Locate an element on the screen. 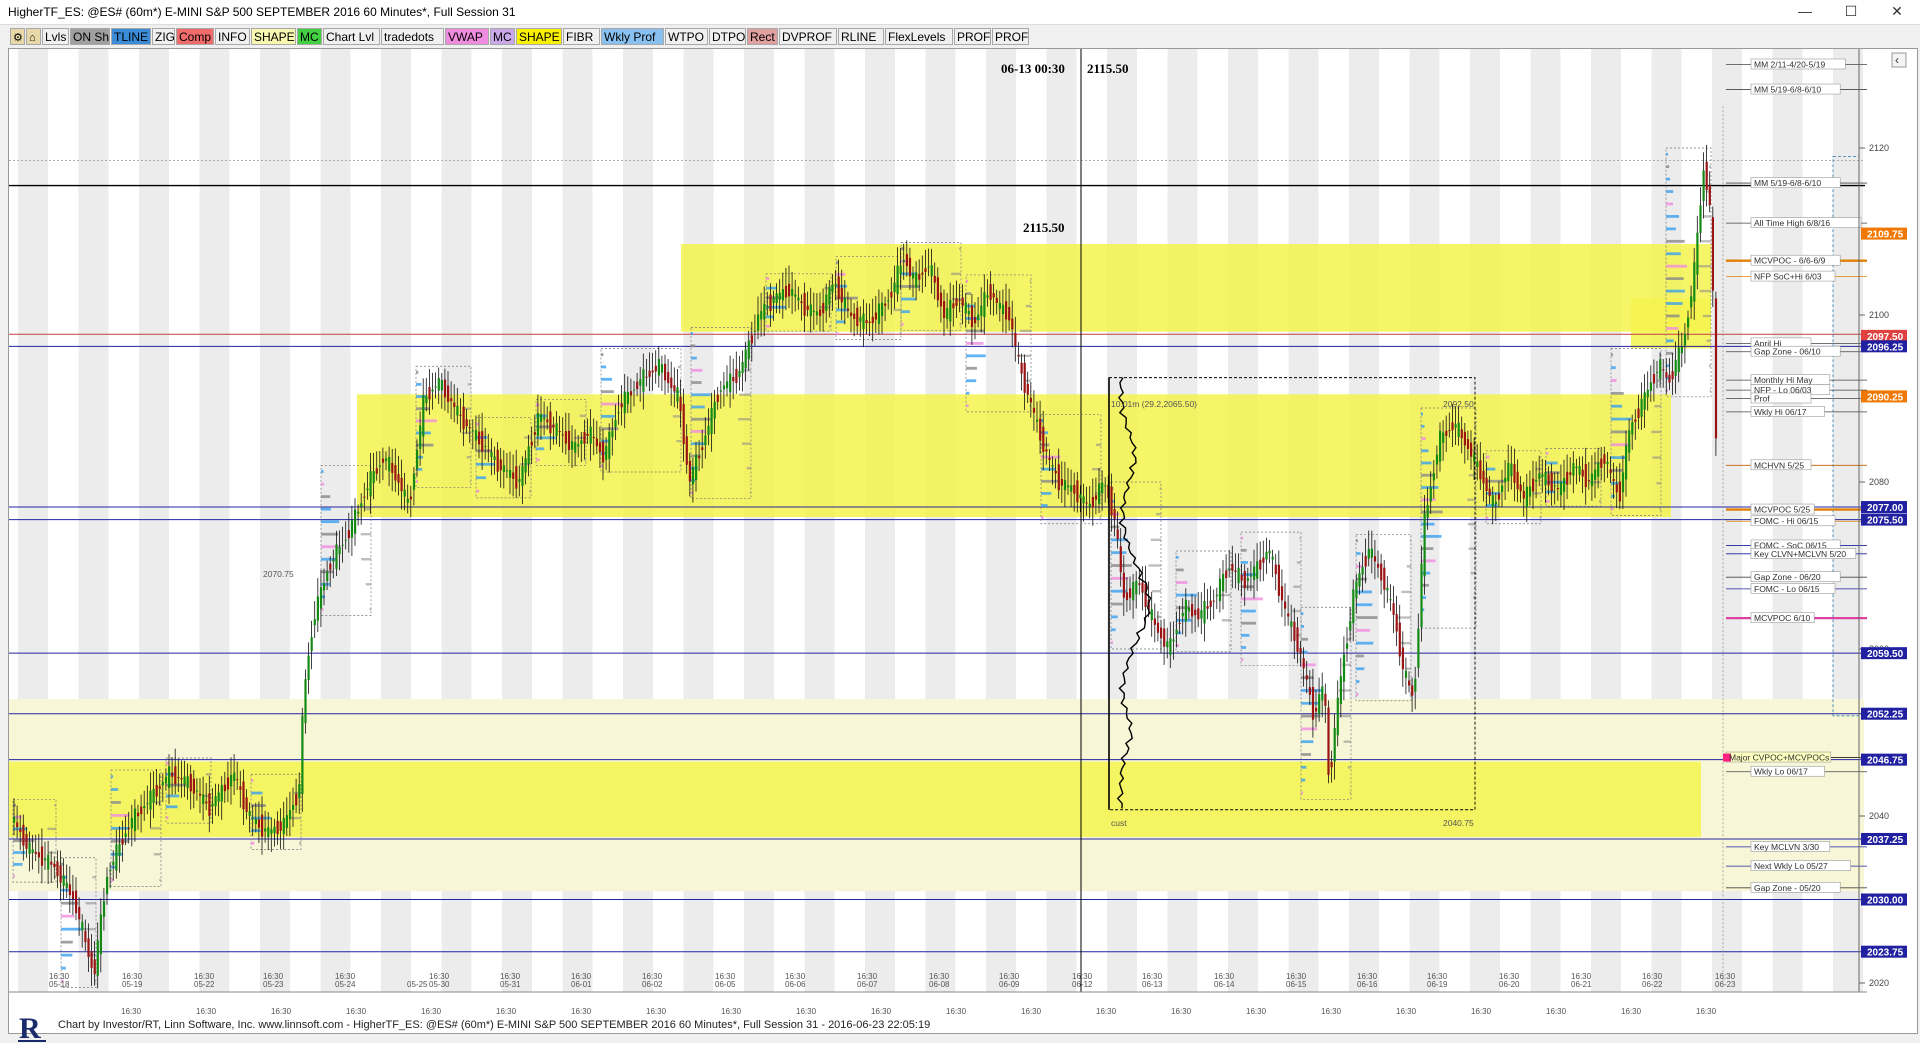 This screenshot has width=1920, height=1043. toolbar-button-vwap: VWAP is located at coordinates (467, 36).